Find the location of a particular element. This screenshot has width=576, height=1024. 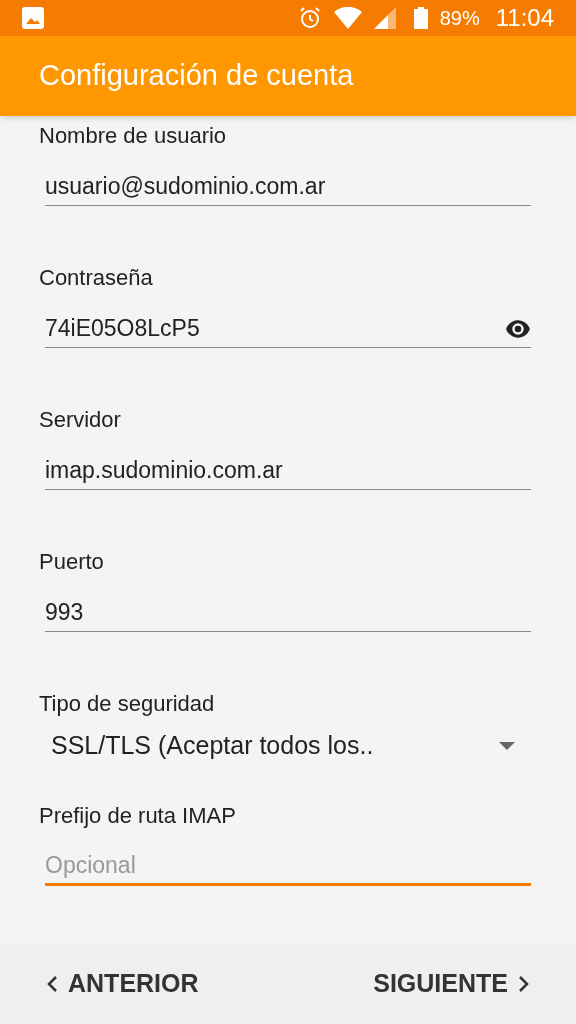

password-field: 74iE05O8LcP5 is located at coordinates (271, 329).